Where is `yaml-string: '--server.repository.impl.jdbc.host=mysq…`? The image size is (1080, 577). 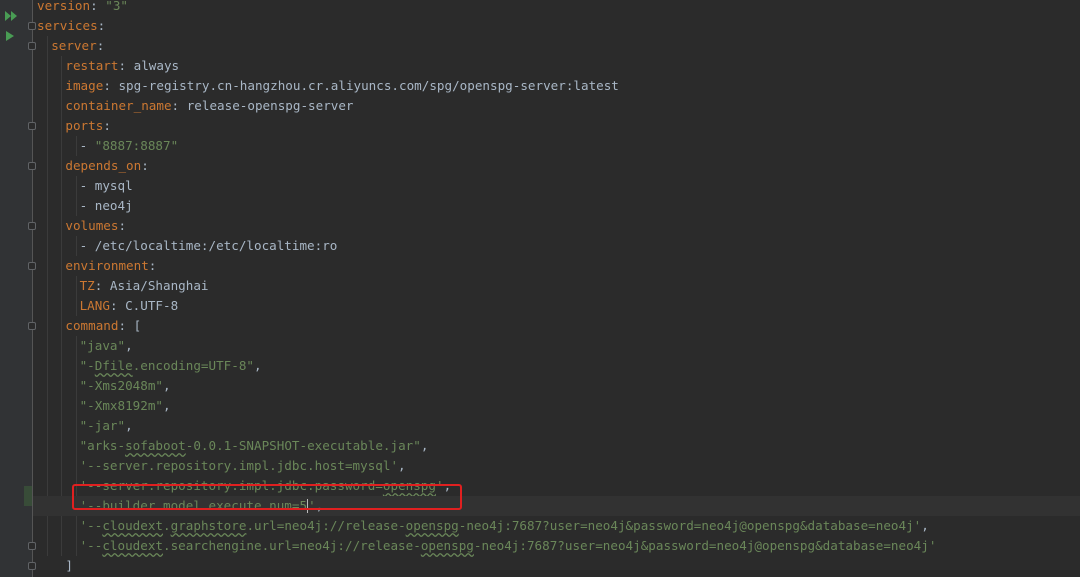
yaml-string: '--server.repository.impl.jdbc.host=mysq… is located at coordinates (239, 465).